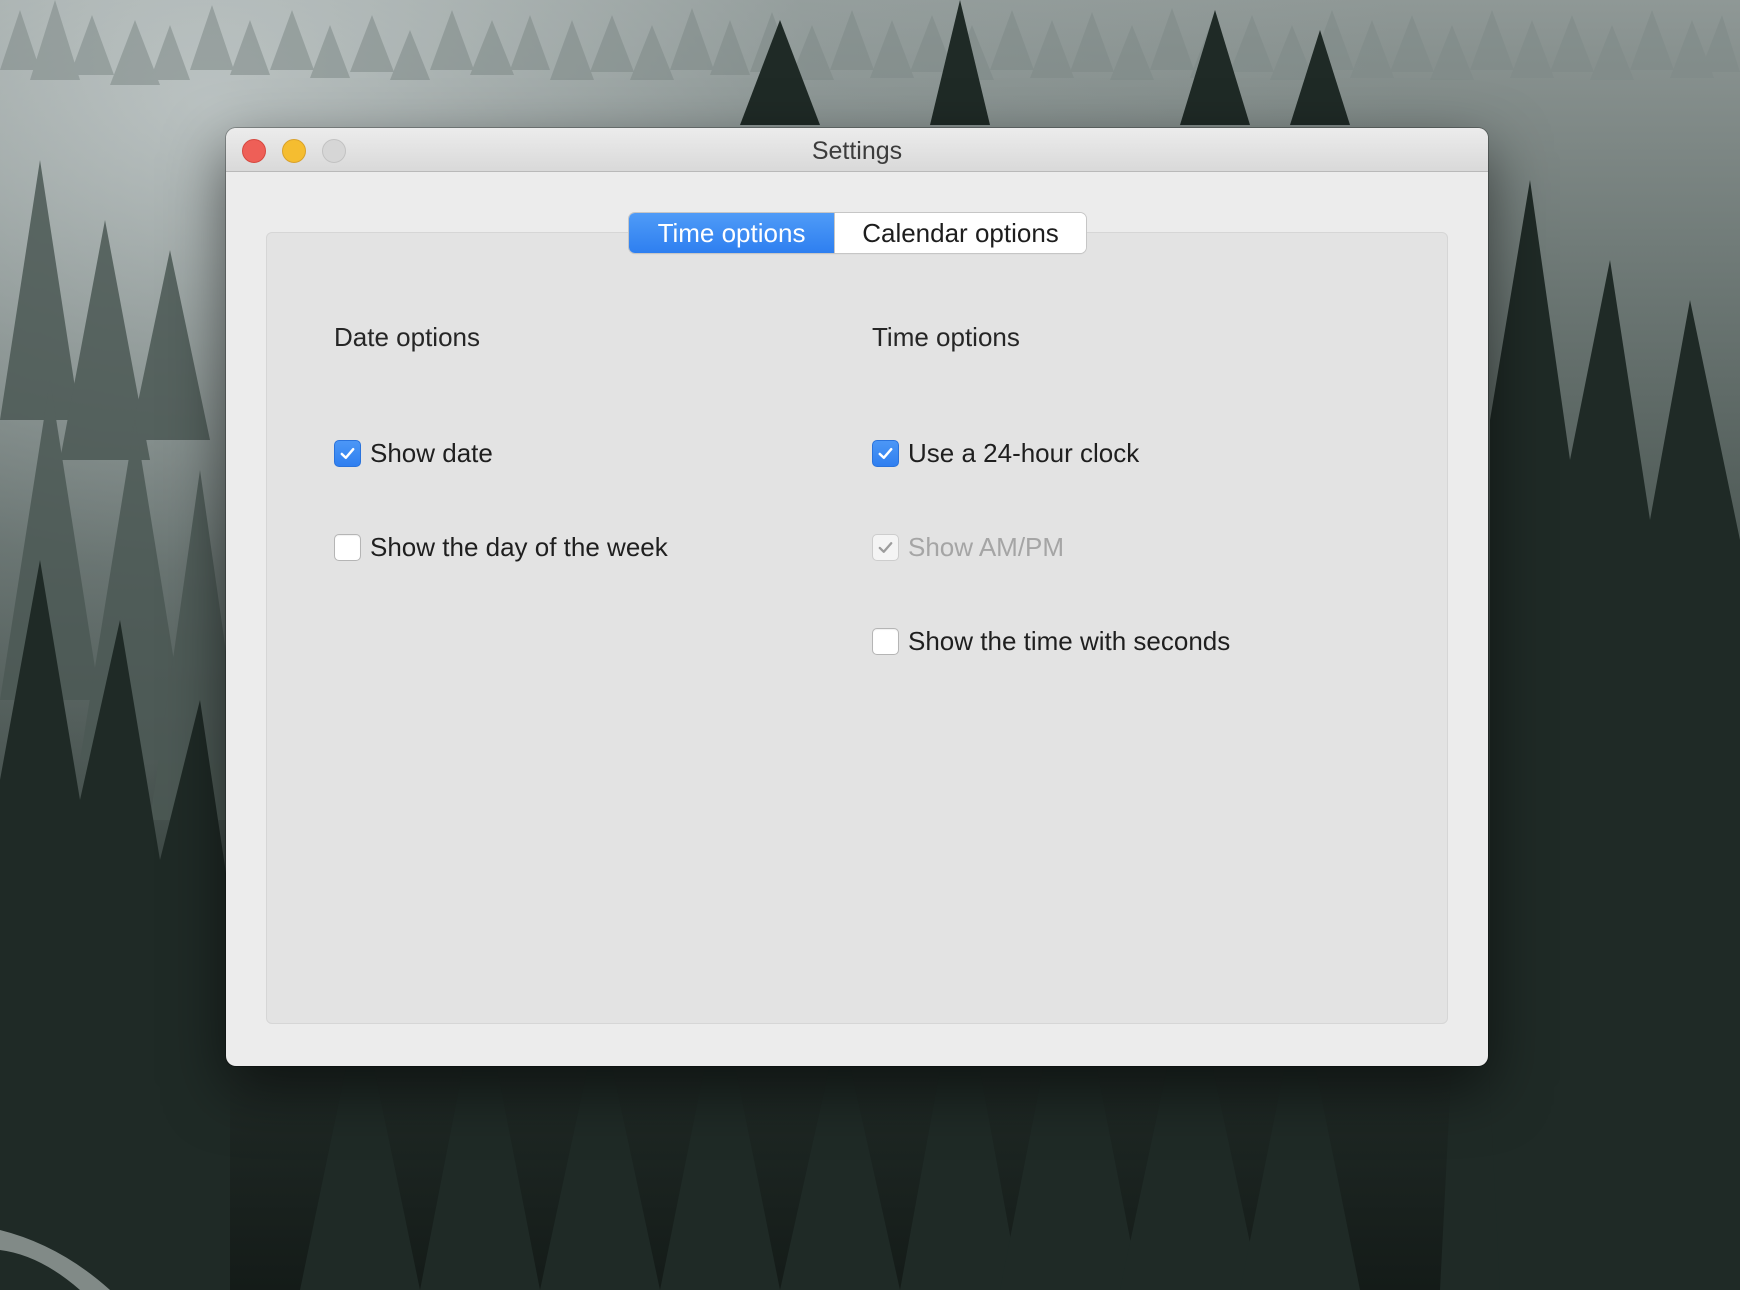  I want to click on show-am-pm-checkbox, so click(885, 547).